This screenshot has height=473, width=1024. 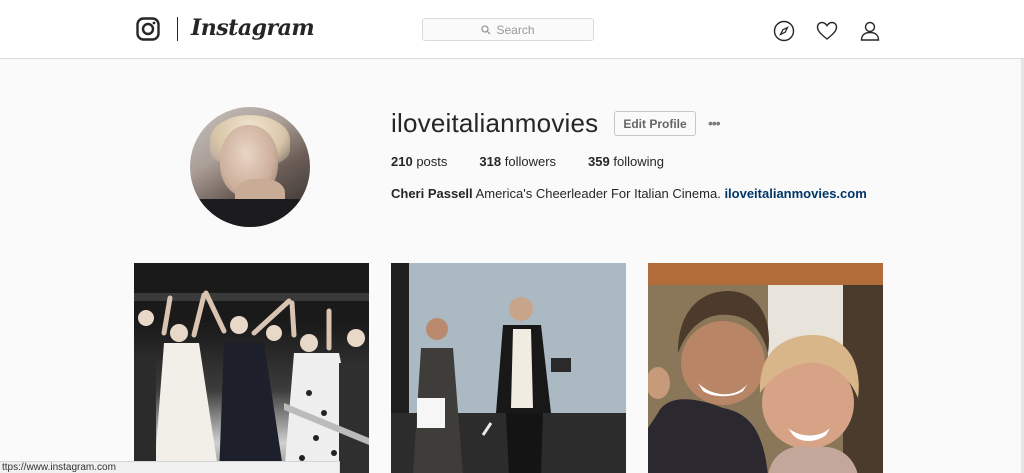 I want to click on post-image-stage-women, so click(x=508, y=368).